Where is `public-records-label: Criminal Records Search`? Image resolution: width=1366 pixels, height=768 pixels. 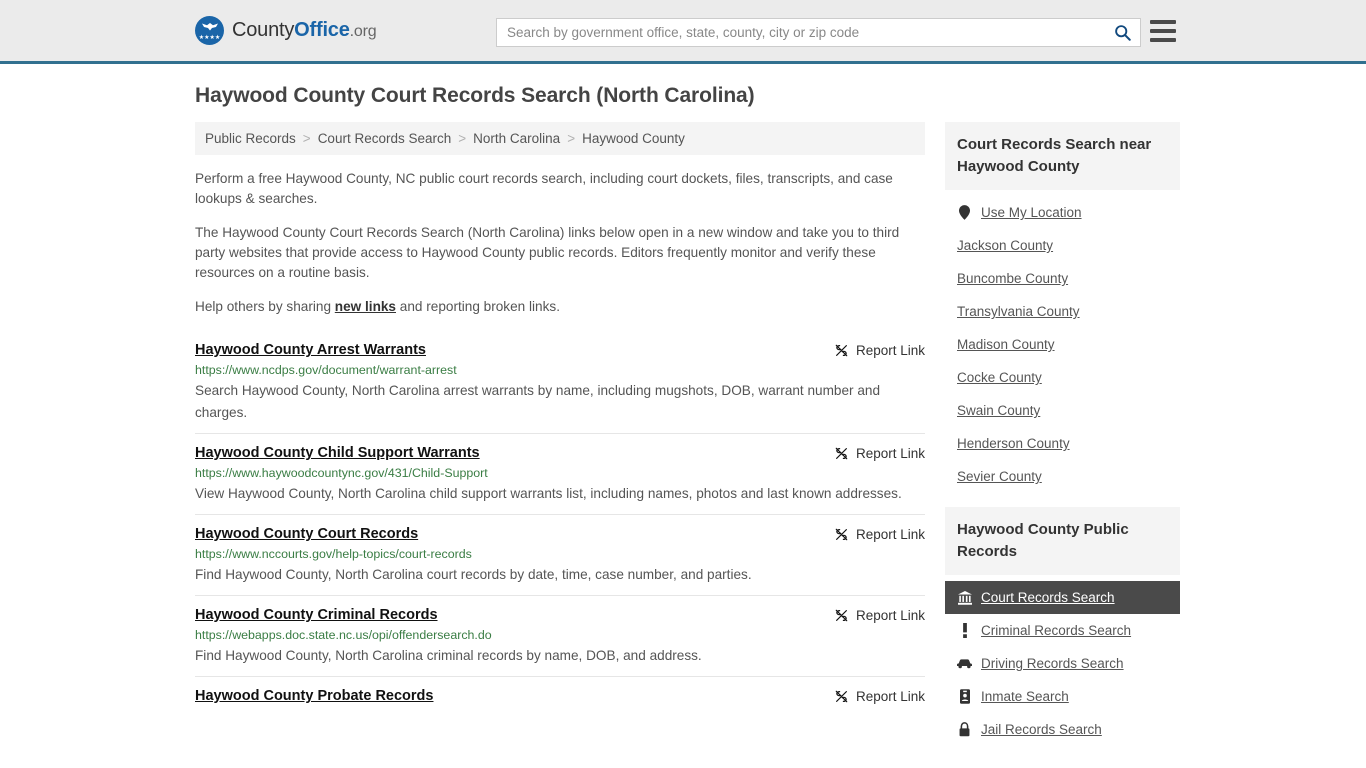
public-records-label: Criminal Records Search is located at coordinates (1056, 630).